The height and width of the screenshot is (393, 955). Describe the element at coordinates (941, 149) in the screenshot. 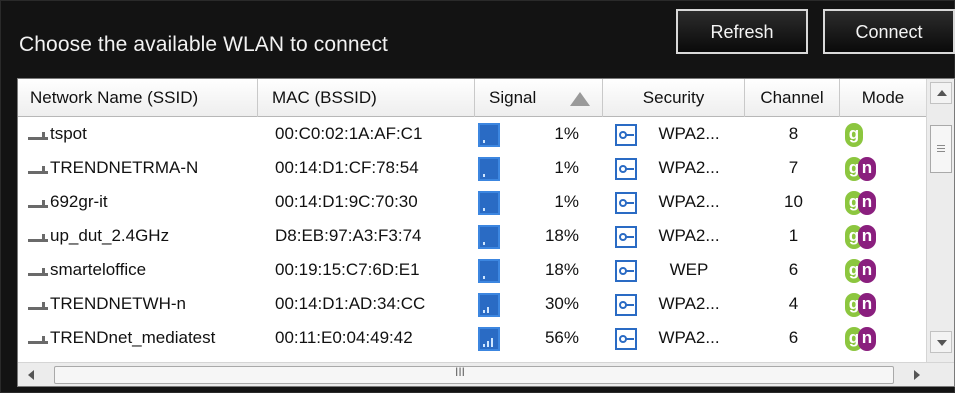

I see `vertical-scroll-thumb` at that location.